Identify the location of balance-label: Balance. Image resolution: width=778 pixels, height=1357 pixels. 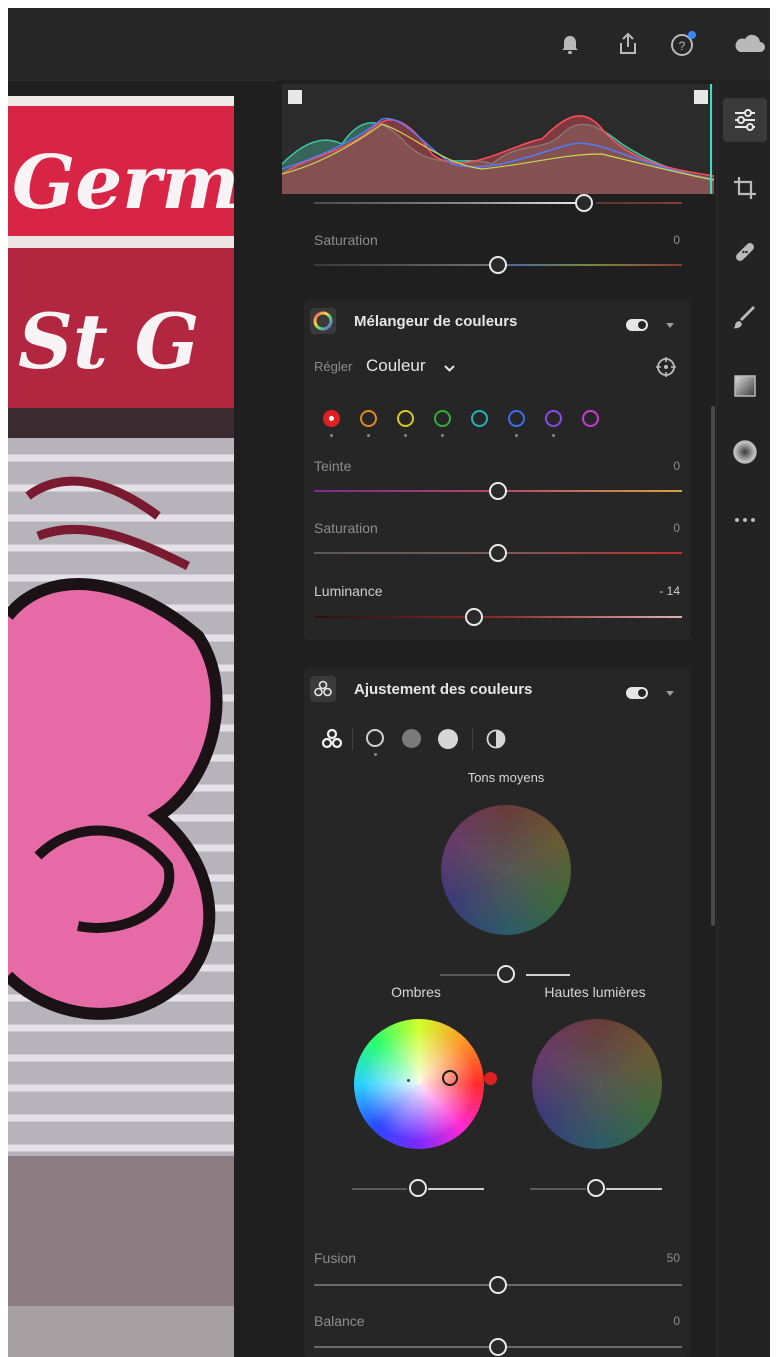
(339, 1321).